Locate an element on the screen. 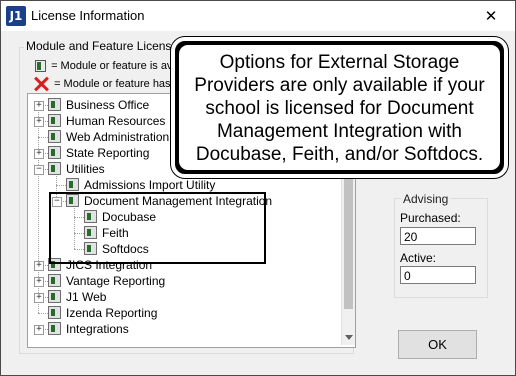  tree-item: Admissions Import Utility is located at coordinates (183, 185).